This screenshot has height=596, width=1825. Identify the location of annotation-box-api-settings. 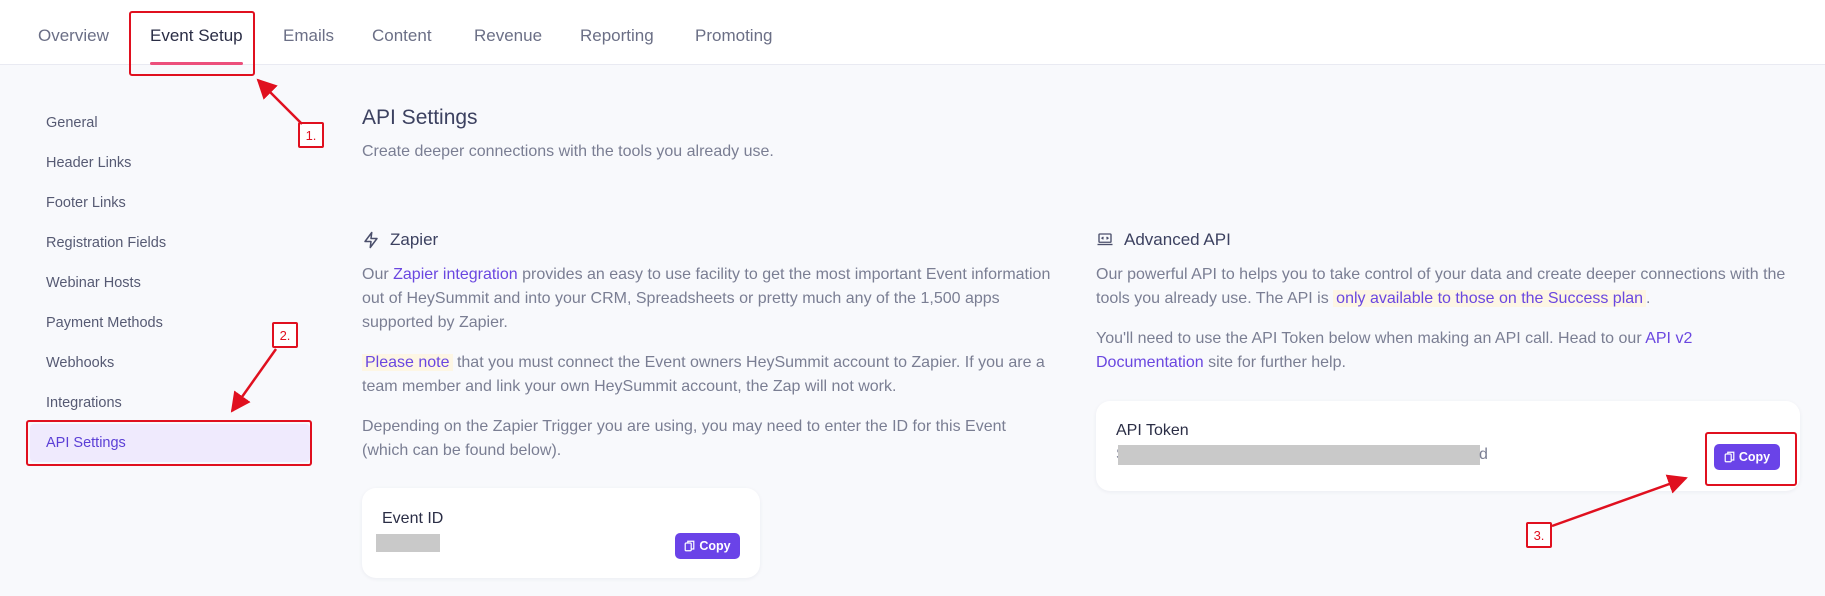
(169, 443).